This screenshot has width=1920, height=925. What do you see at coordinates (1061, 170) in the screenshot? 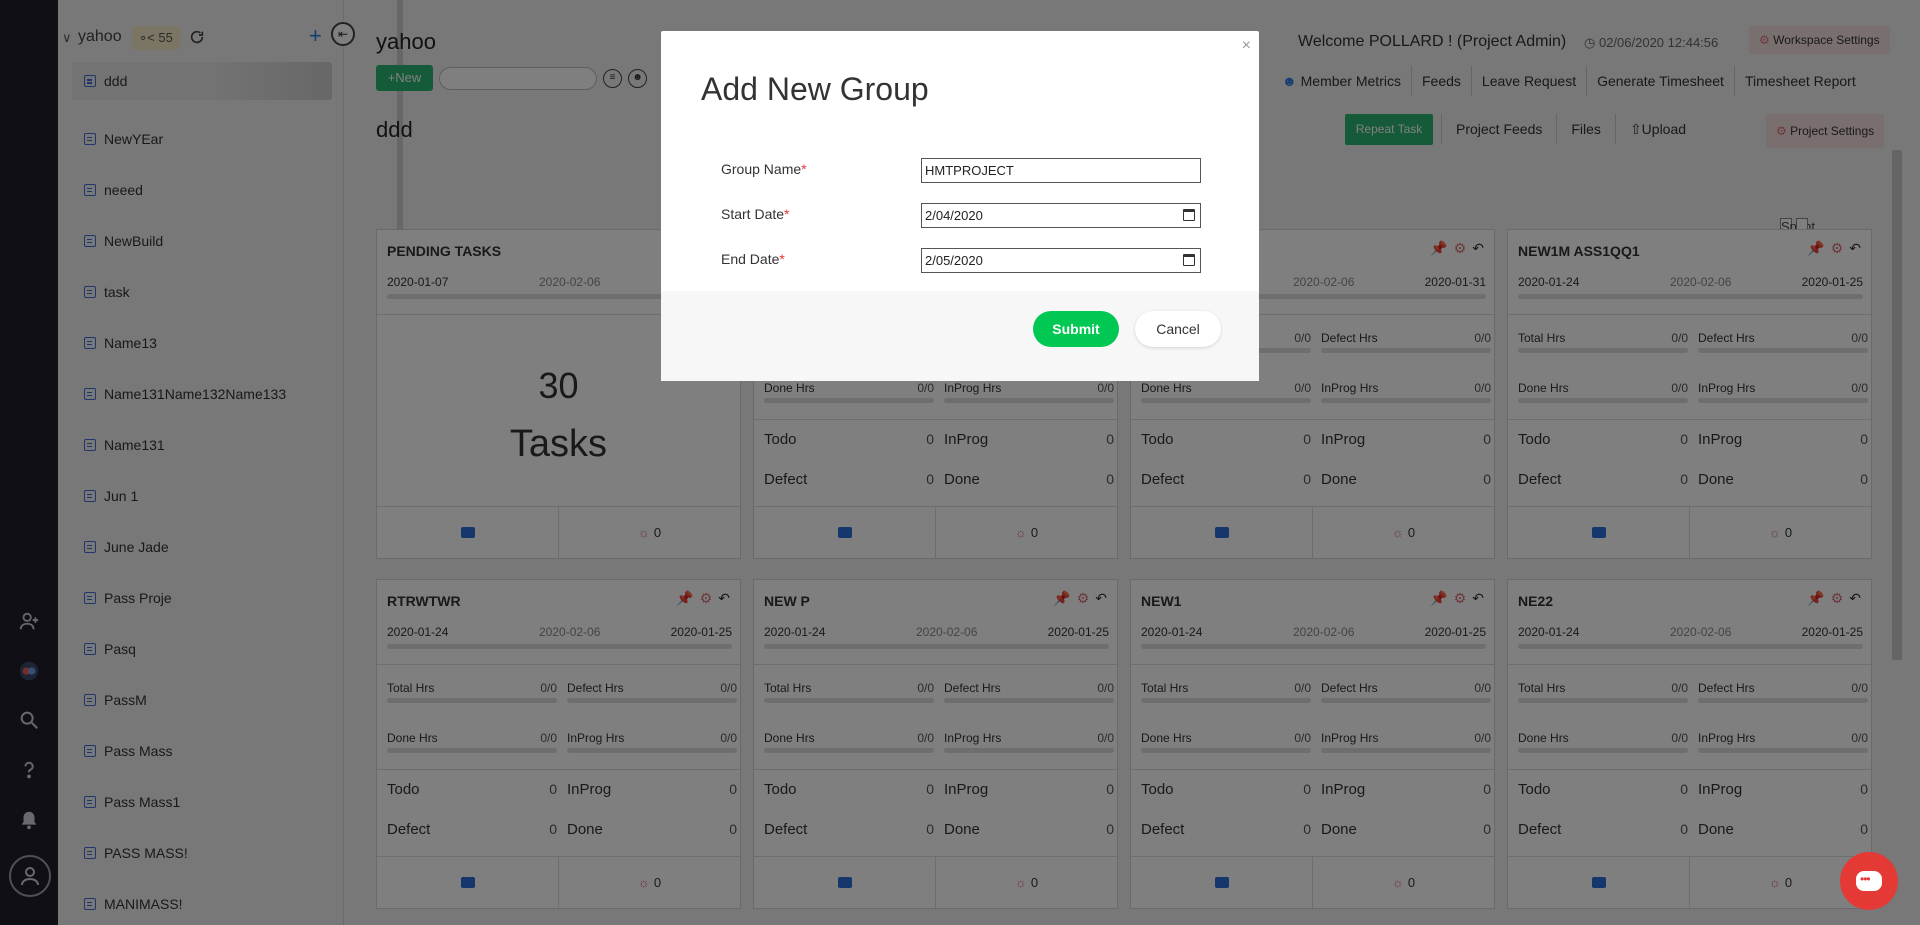
I see `group-name-input` at bounding box center [1061, 170].